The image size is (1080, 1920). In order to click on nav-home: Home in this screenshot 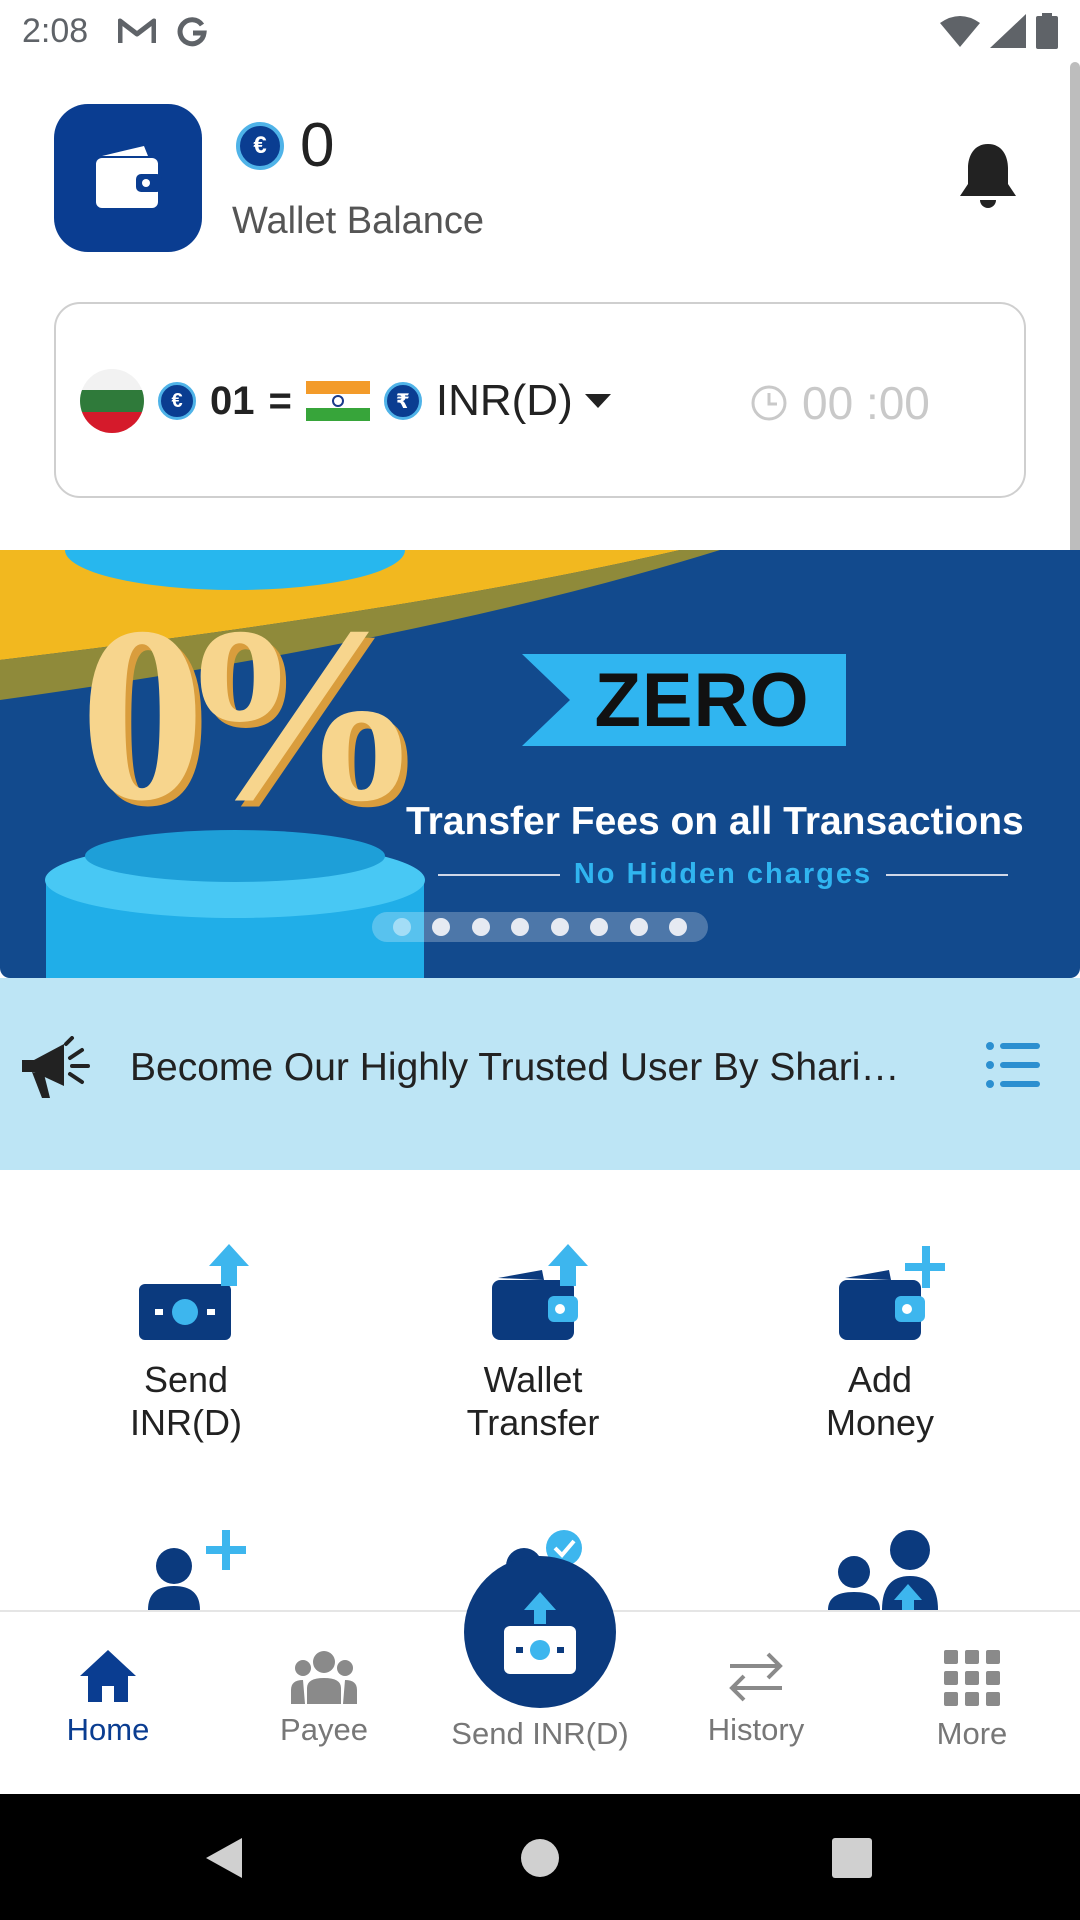, I will do `click(108, 1698)`.